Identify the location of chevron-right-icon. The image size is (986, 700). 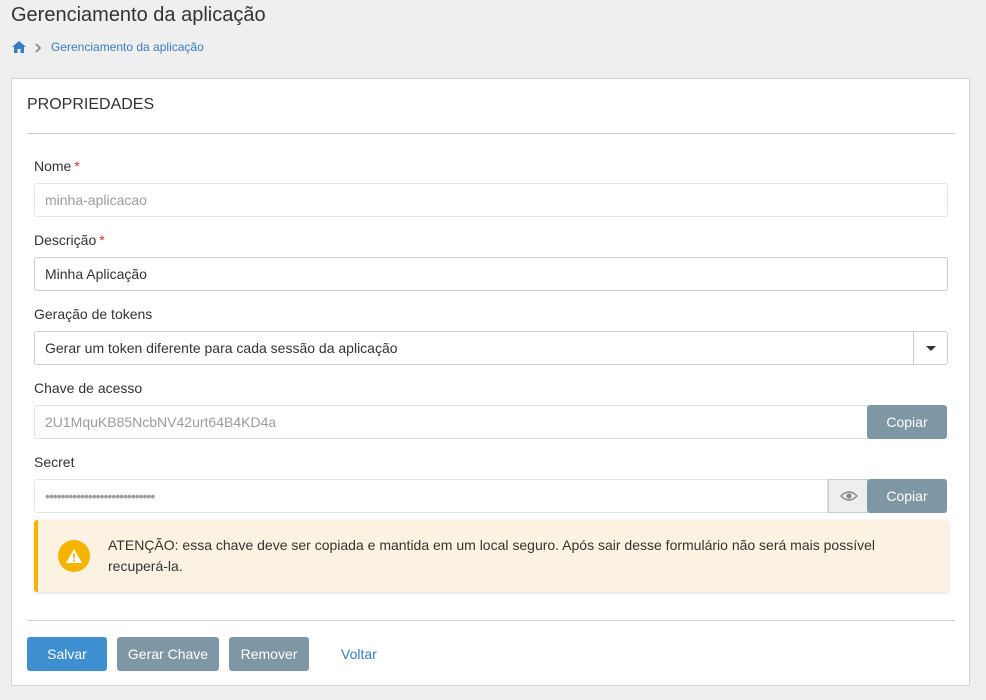
(38, 47).